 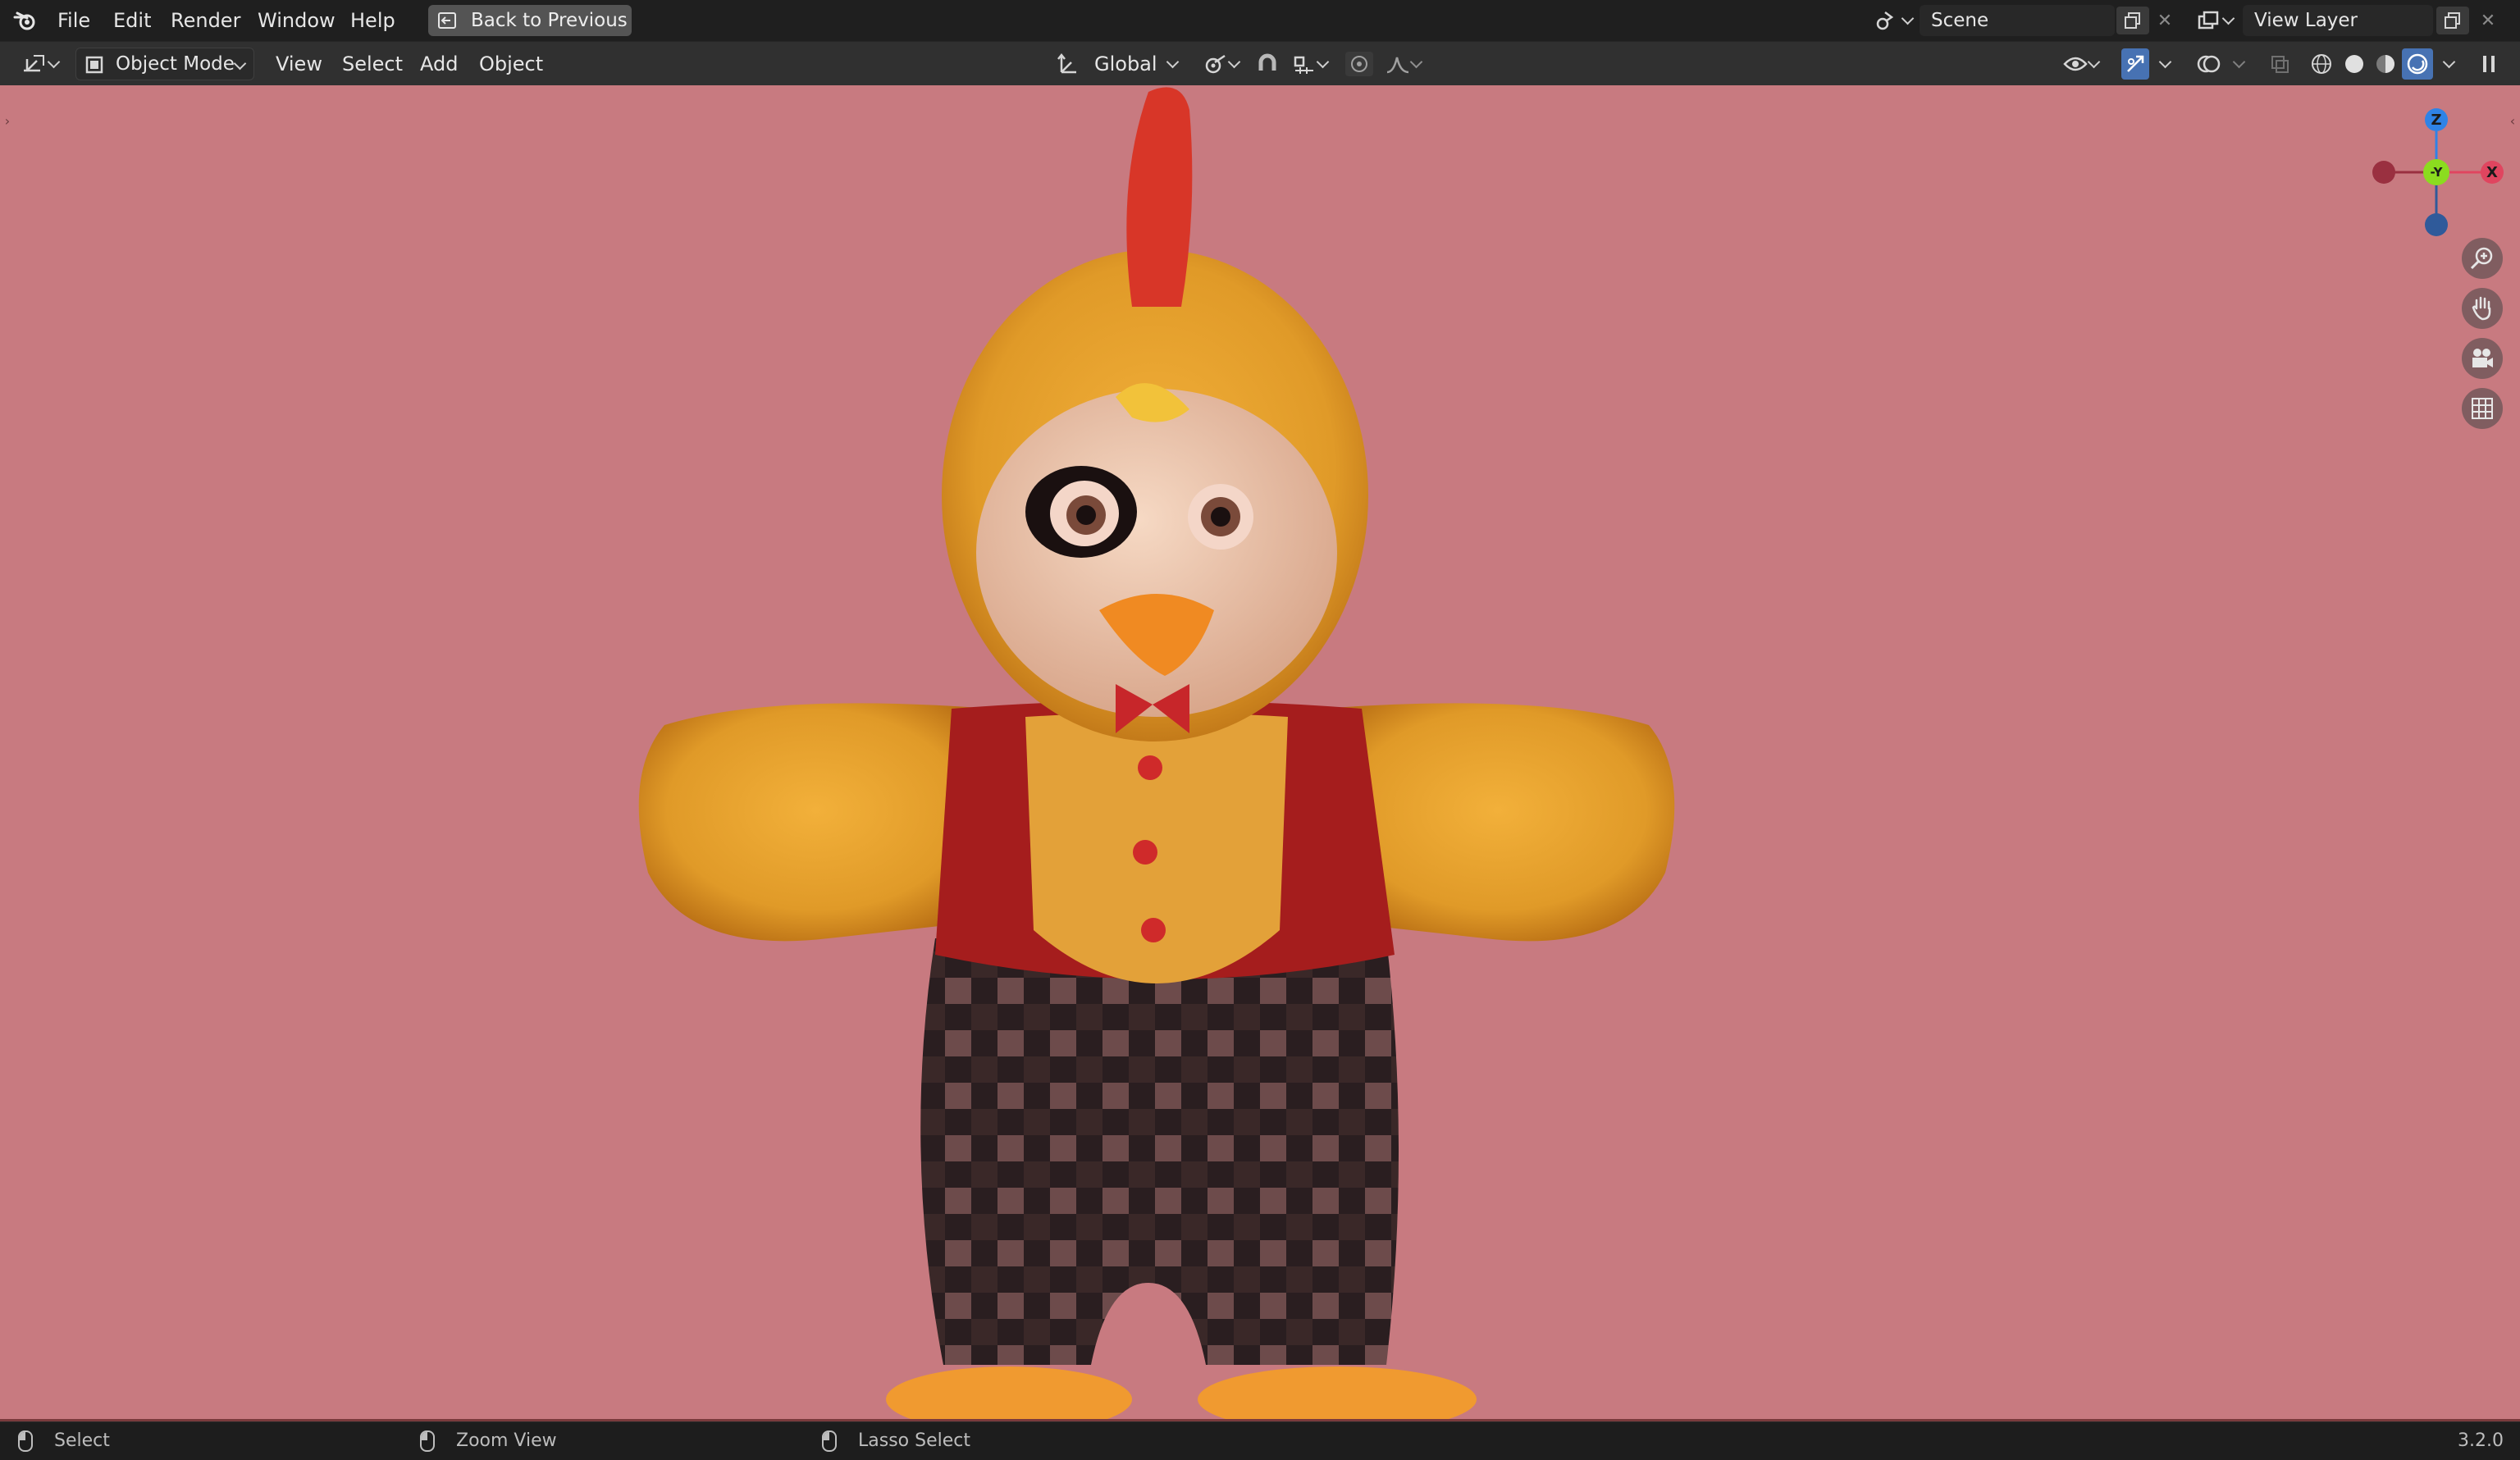 What do you see at coordinates (2306, 20) in the screenshot?
I see `view-layer-name: View Layer` at bounding box center [2306, 20].